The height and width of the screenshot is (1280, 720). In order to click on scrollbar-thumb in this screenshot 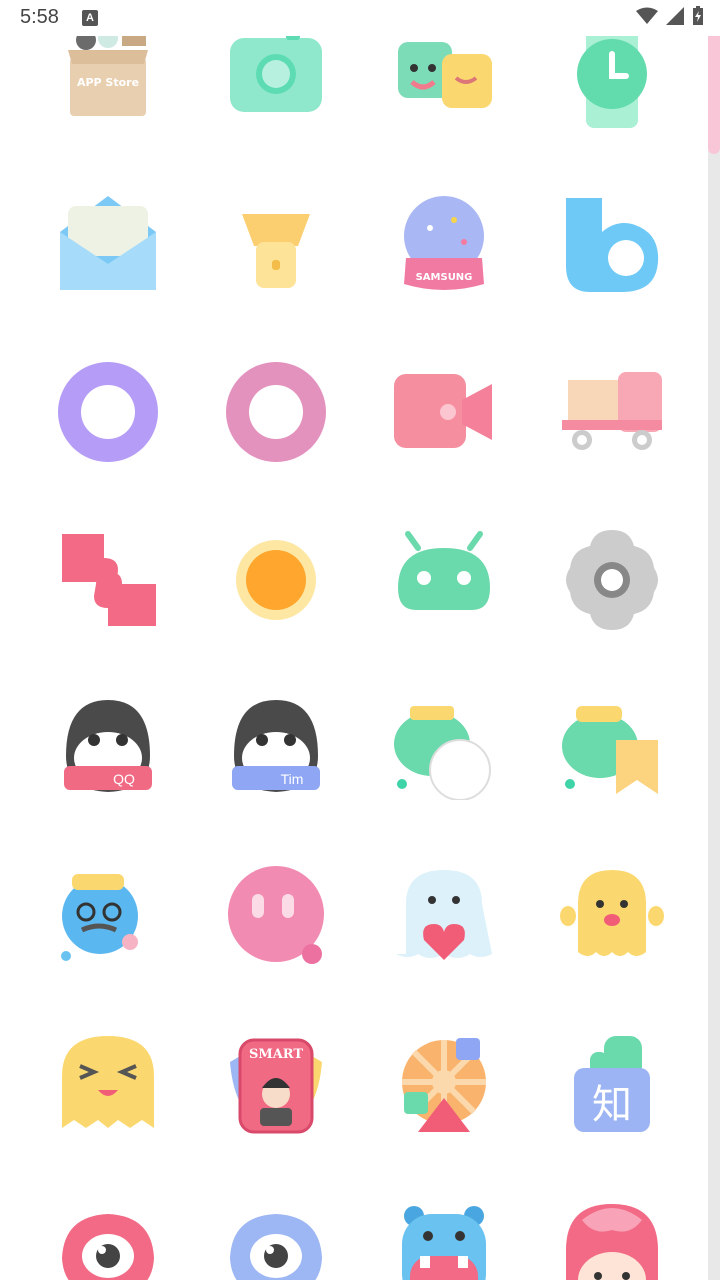, I will do `click(714, 95)`.